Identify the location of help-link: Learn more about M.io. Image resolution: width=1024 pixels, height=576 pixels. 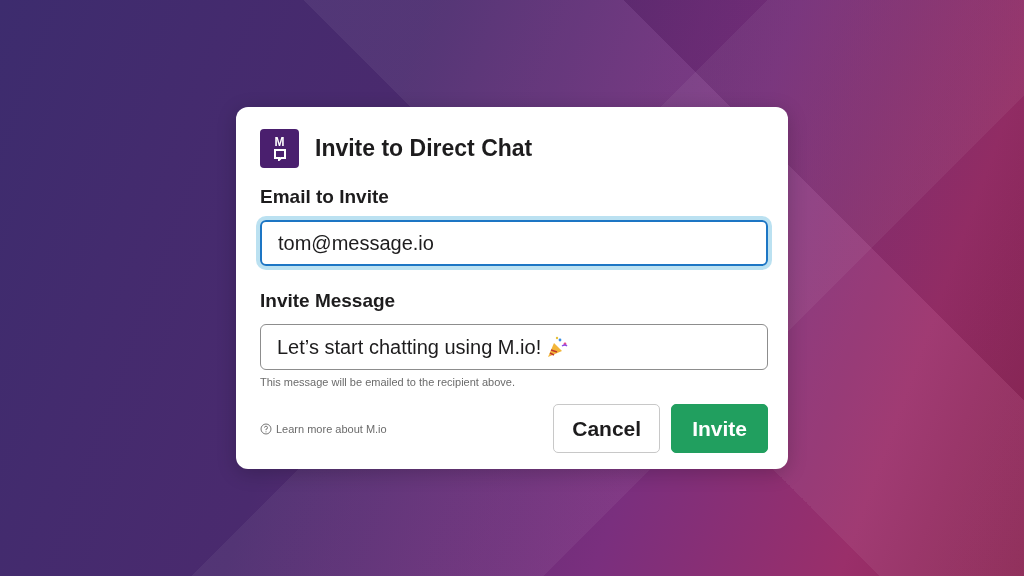
(323, 428).